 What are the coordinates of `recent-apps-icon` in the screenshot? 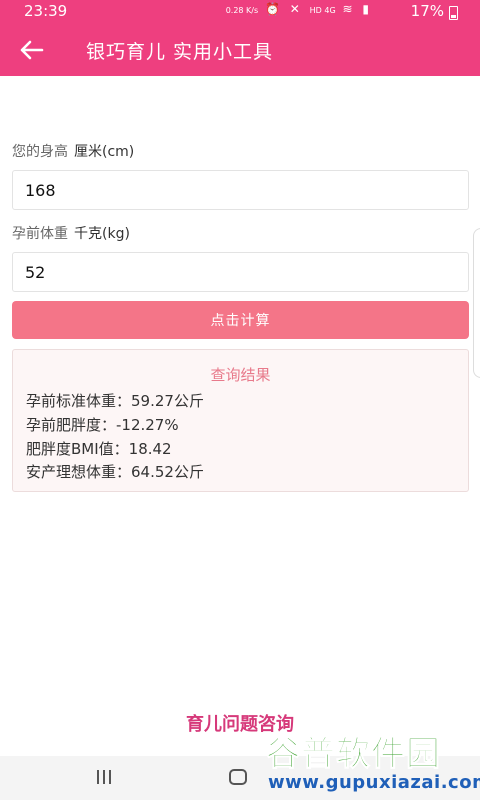 It's located at (105, 777).